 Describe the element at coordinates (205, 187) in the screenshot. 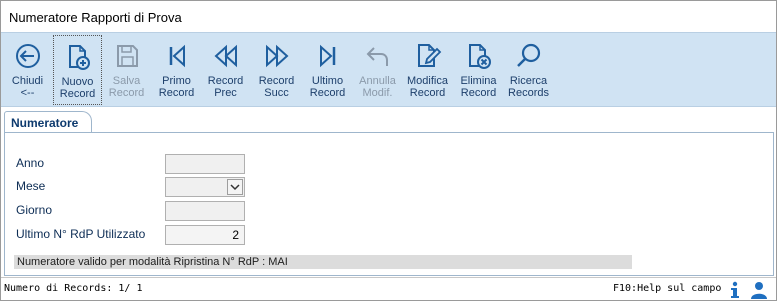

I see `mese-select` at that location.